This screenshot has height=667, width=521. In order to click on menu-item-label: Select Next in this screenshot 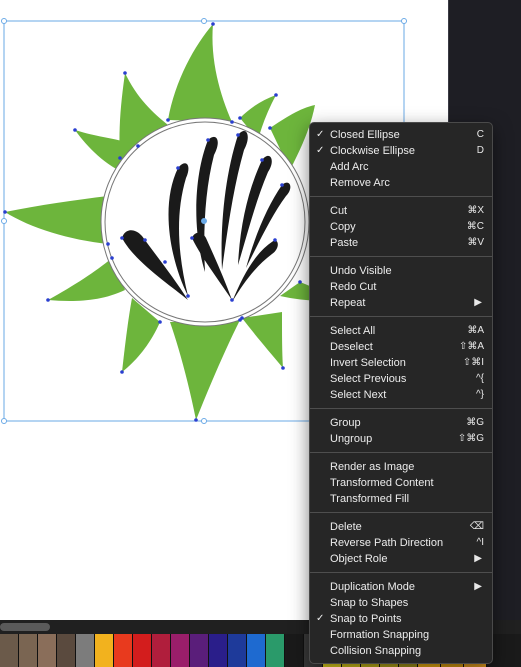, I will do `click(358, 395)`.